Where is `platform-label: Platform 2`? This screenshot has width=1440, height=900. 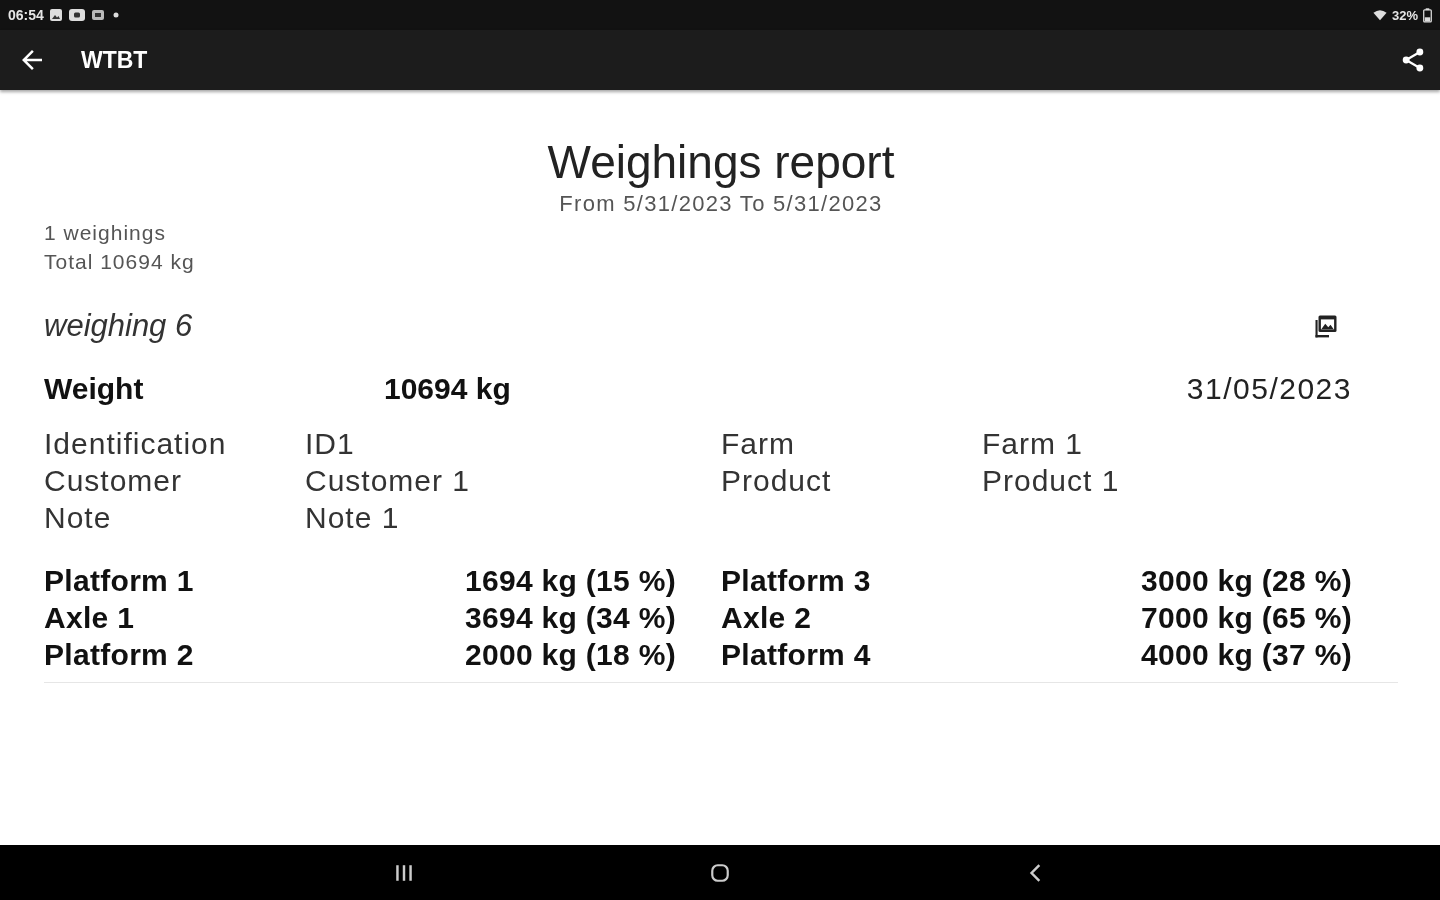 platform-label: Platform 2 is located at coordinates (119, 655).